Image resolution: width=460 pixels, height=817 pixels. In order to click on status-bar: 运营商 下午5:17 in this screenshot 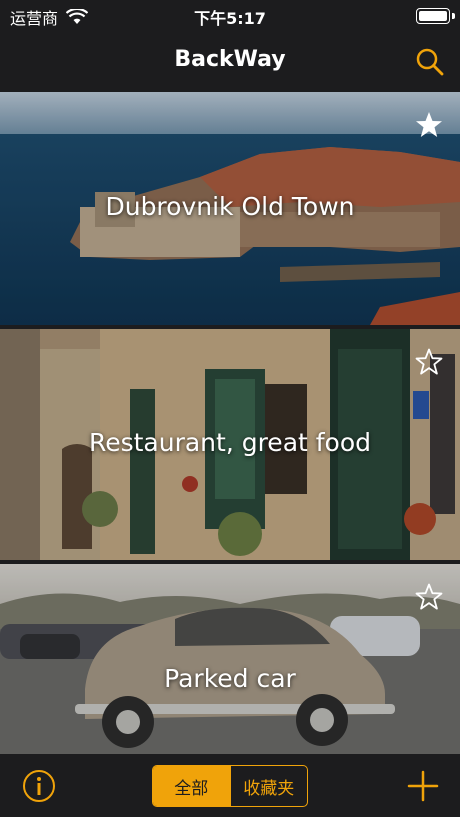, I will do `click(230, 16)`.